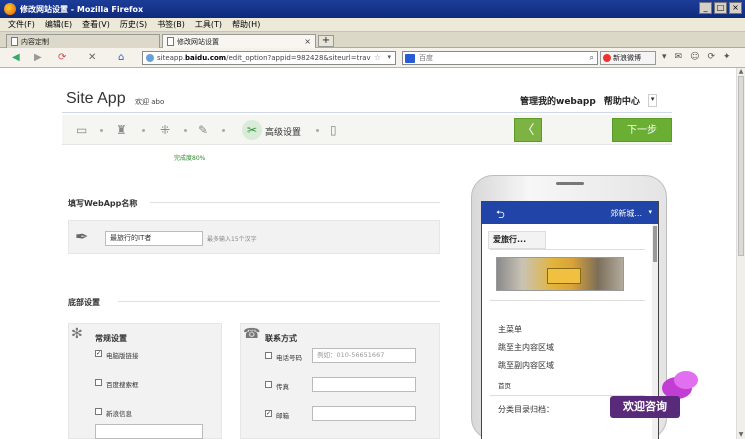  Describe the element at coordinates (592, 58) in the screenshot. I see `search-icon: ⌕` at that location.